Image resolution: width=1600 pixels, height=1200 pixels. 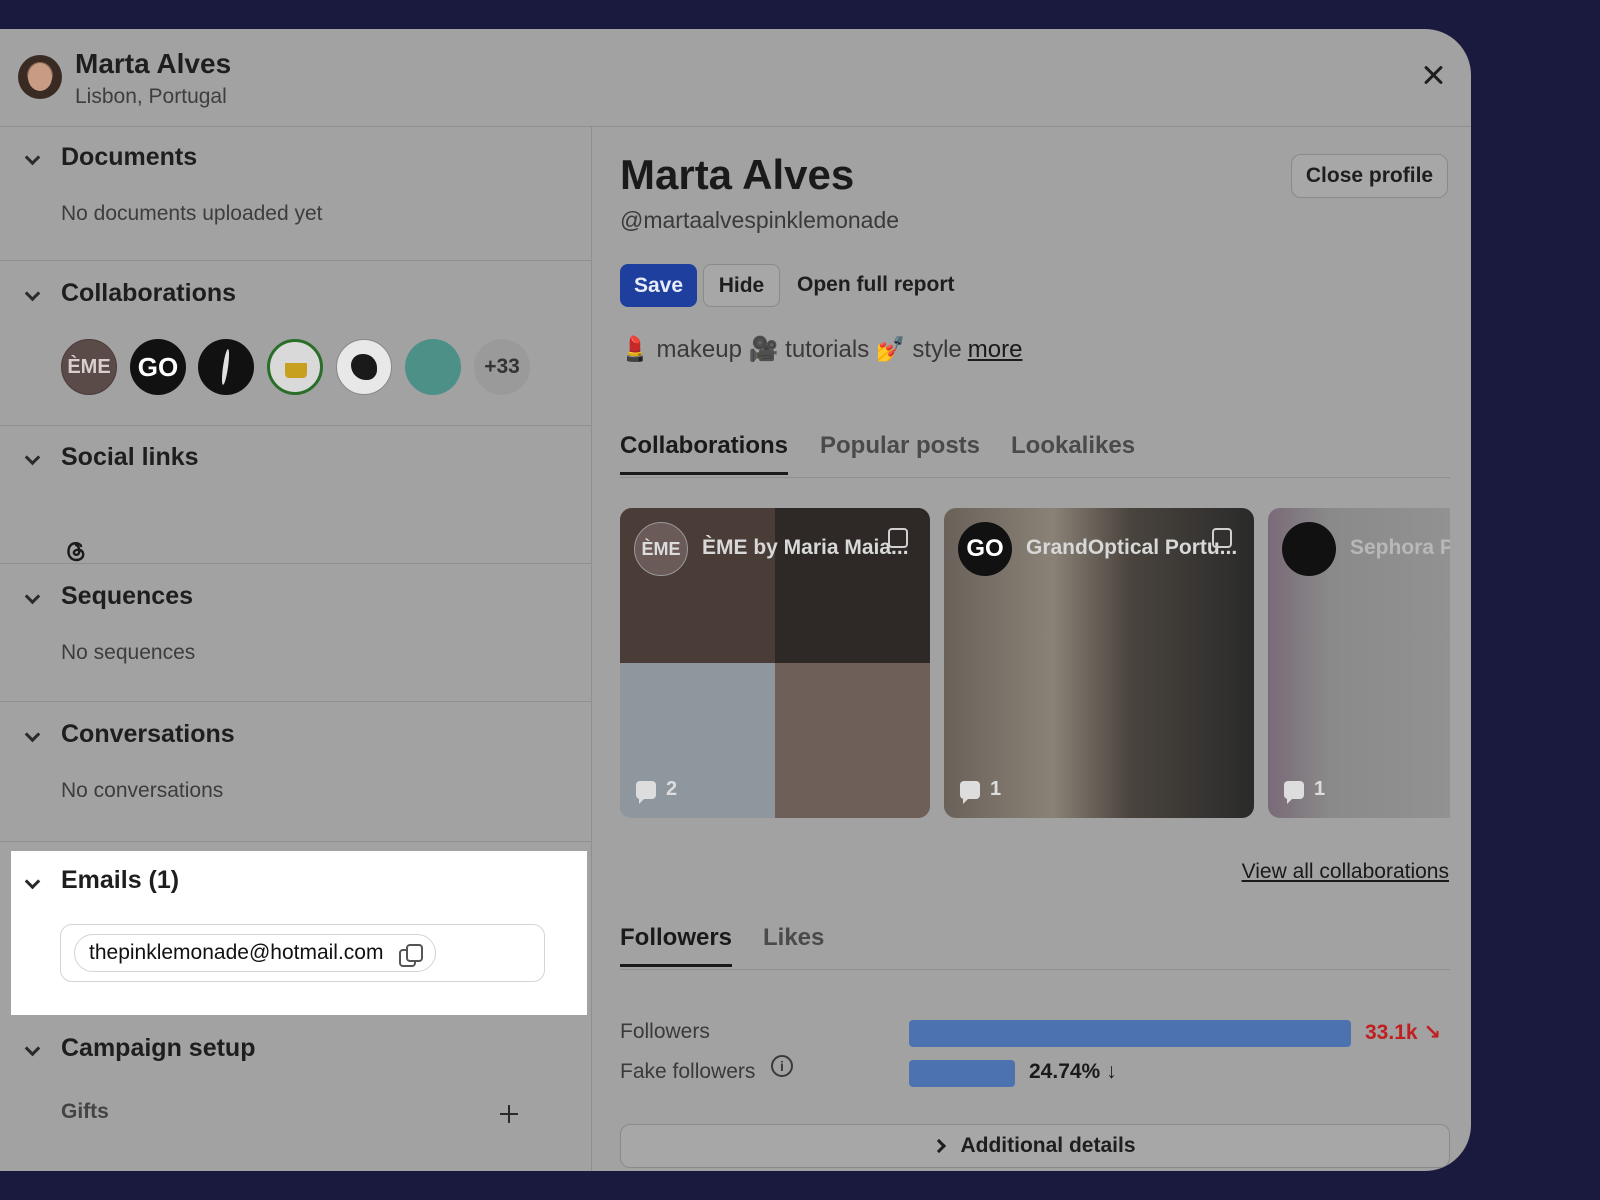 What do you see at coordinates (900, 452) in the screenshot?
I see `tab-popular-posts: Popular posts` at bounding box center [900, 452].